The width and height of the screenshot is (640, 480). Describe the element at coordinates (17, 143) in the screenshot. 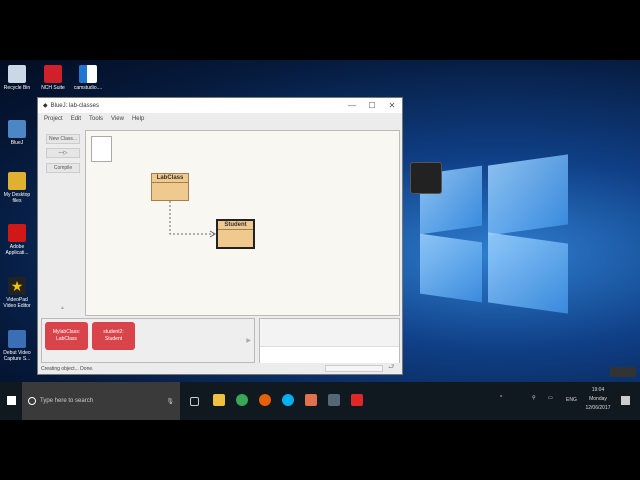

I see `icon-label: BlueJ` at that location.